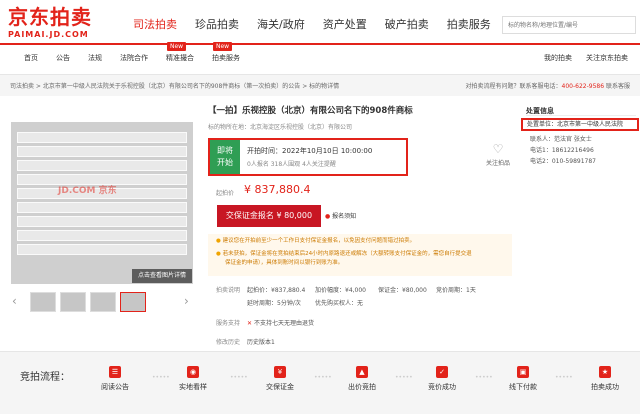  What do you see at coordinates (280, 127) in the screenshot?
I see `item-location: 标的物所在地：北京海淀区乐视控股（北京）有限公司` at bounding box center [280, 127].